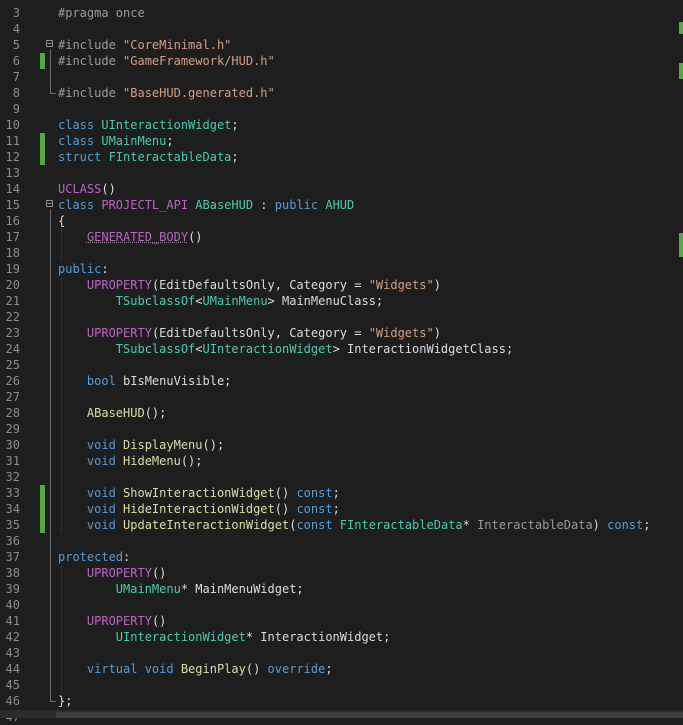 This screenshot has width=683, height=725. What do you see at coordinates (341, 45) in the screenshot?
I see `code-line: 5 − #include "CoreMinimal.h"` at bounding box center [341, 45].